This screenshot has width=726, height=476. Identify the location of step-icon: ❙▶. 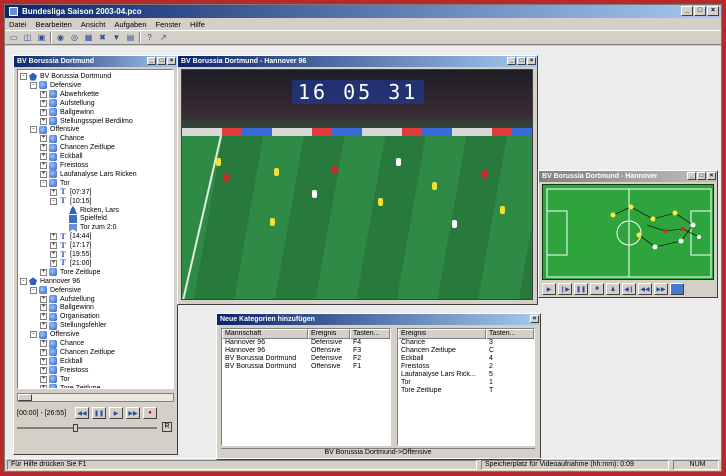
(565, 289).